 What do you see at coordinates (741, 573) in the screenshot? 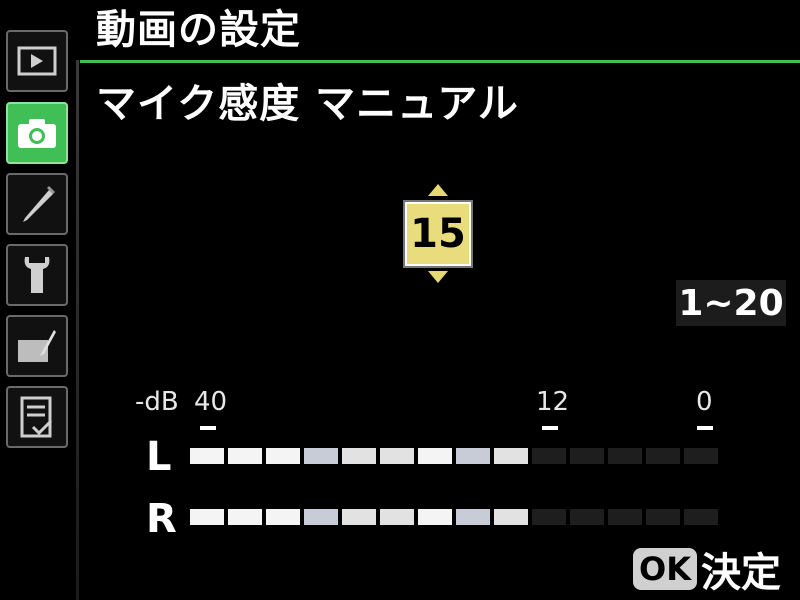
I see `ok-label: 決定` at bounding box center [741, 573].